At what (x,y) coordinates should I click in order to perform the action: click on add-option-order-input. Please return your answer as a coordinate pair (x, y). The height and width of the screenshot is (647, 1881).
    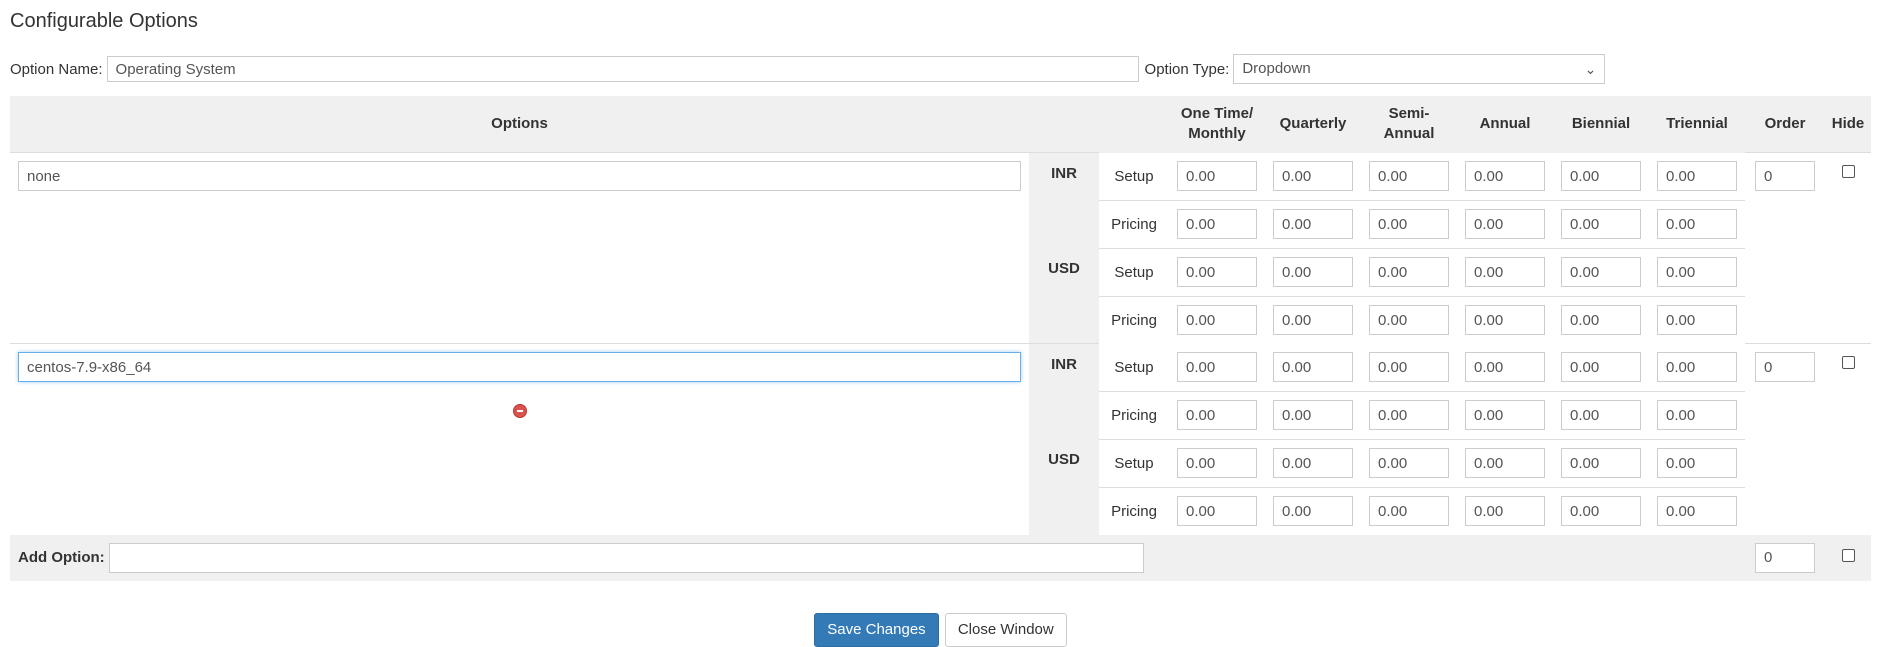
    Looking at the image, I should click on (1785, 557).